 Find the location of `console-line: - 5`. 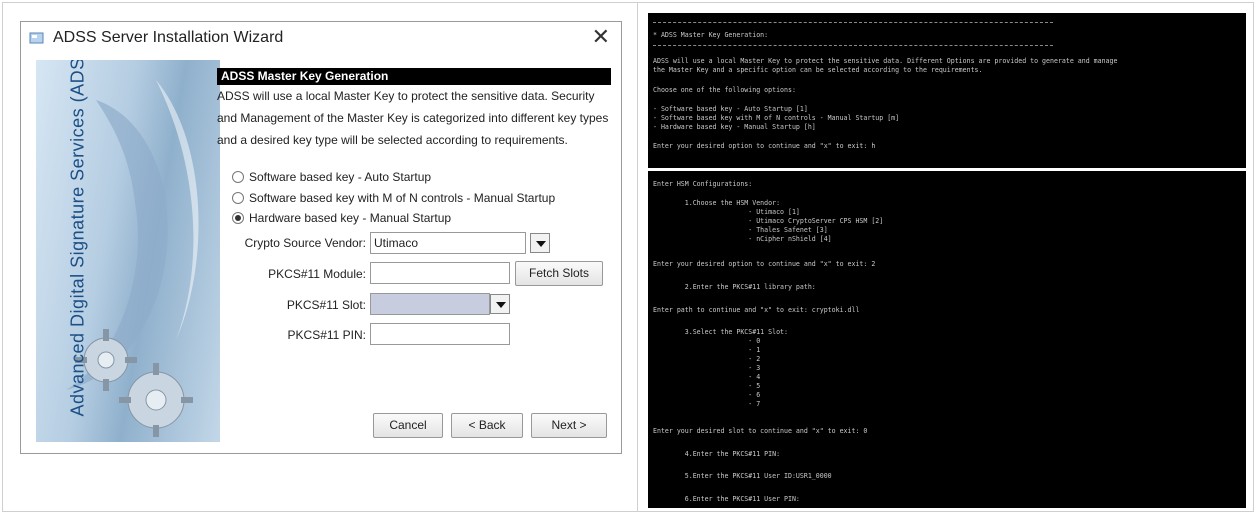

console-line: - 5 is located at coordinates (707, 386).